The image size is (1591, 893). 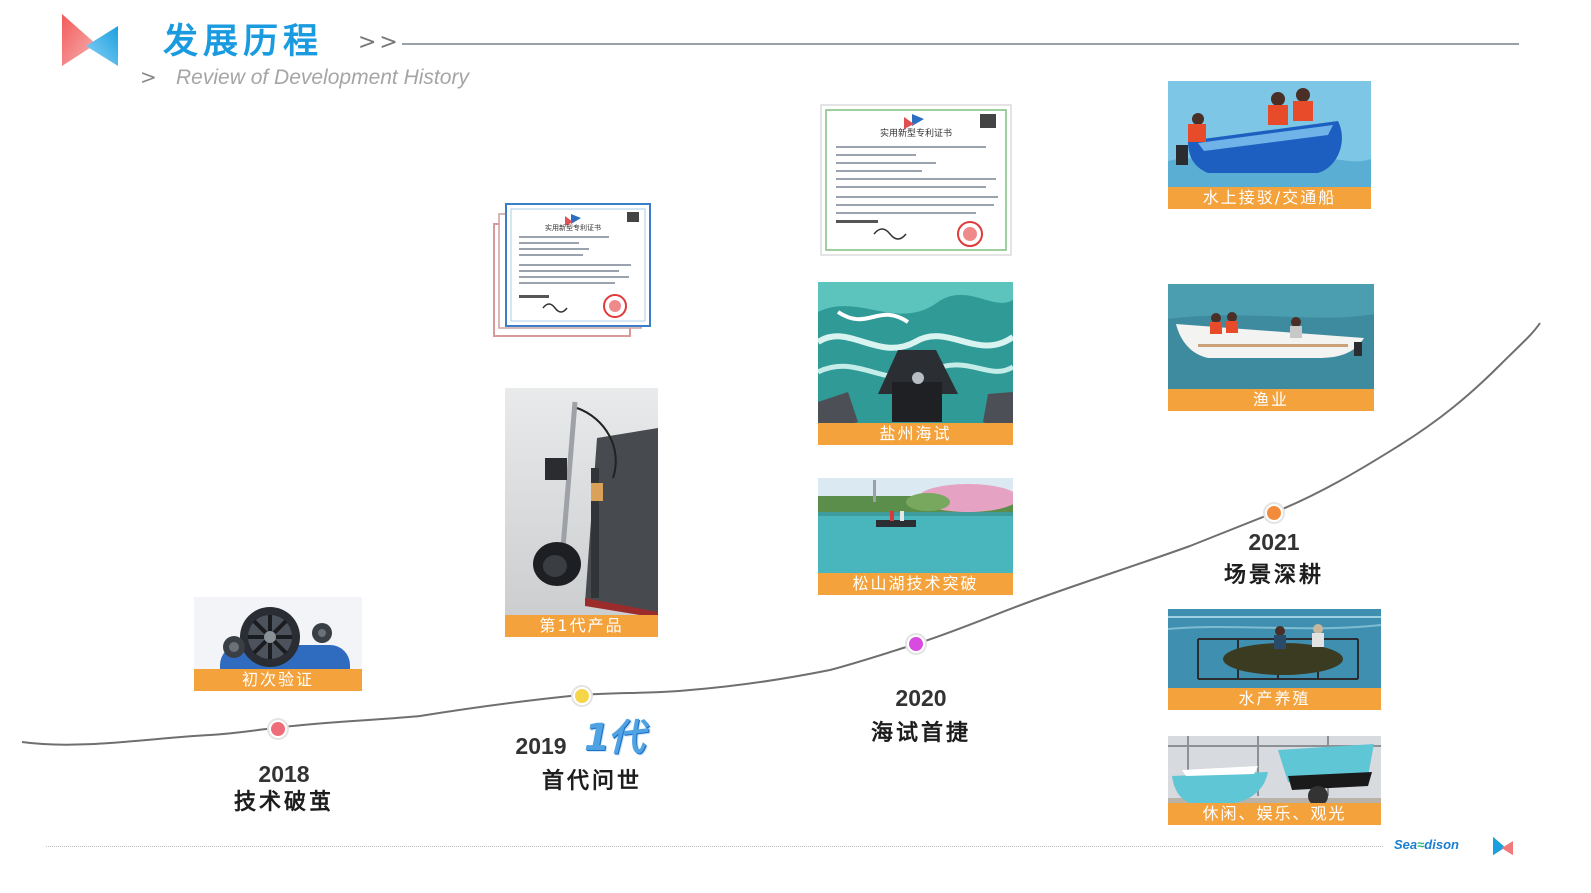 What do you see at coordinates (915, 434) in the screenshot?
I see `card-caption: 盐州海试` at bounding box center [915, 434].